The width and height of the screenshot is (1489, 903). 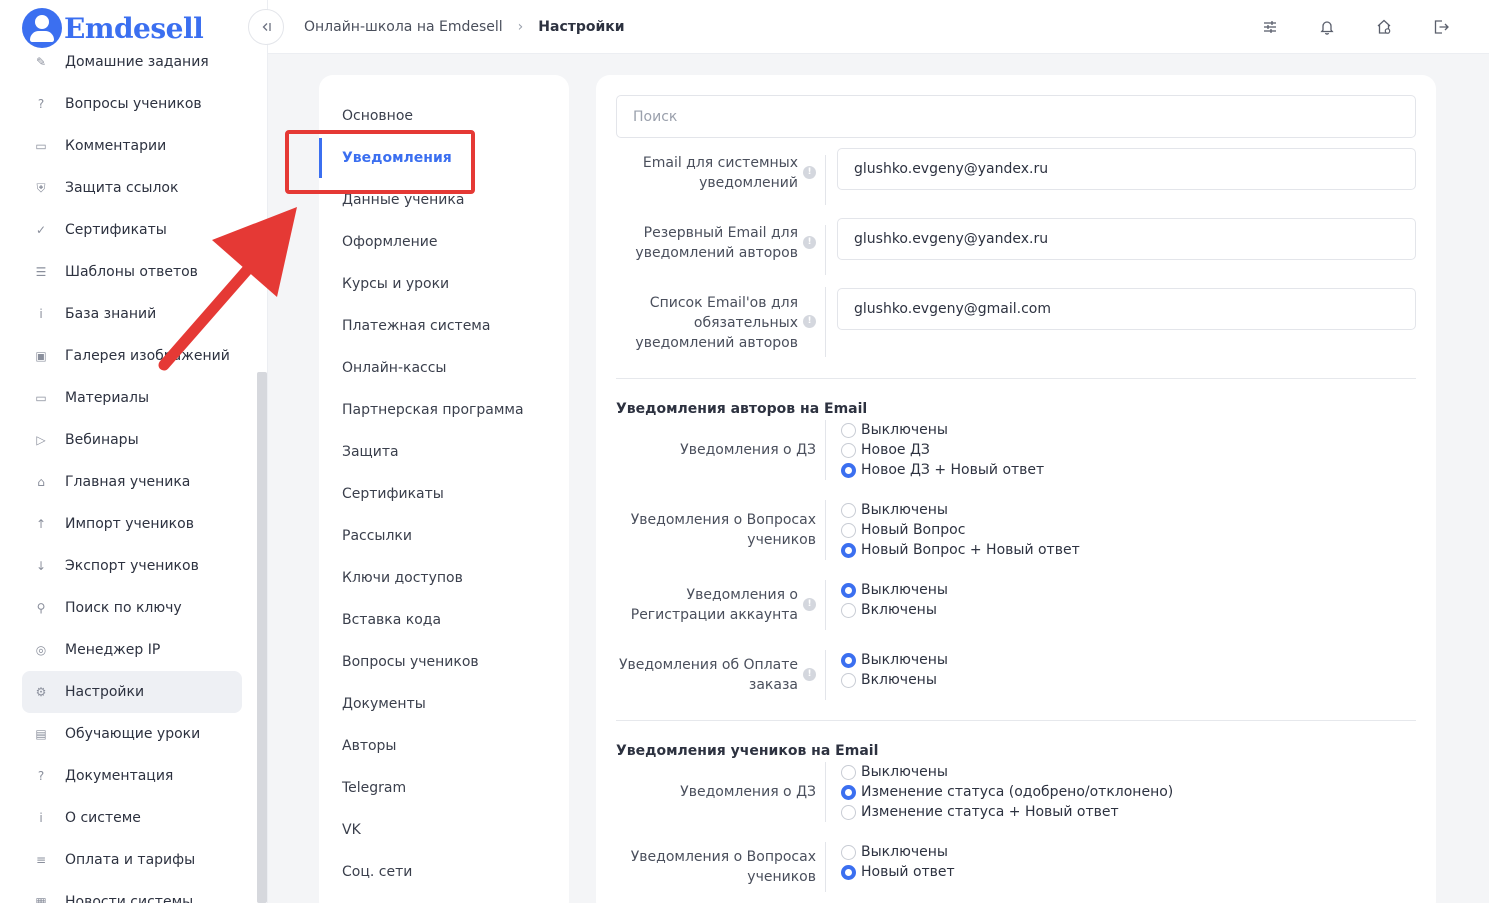 I want to click on sidebar-item: ▦ Новости системы, so click(x=132, y=892).